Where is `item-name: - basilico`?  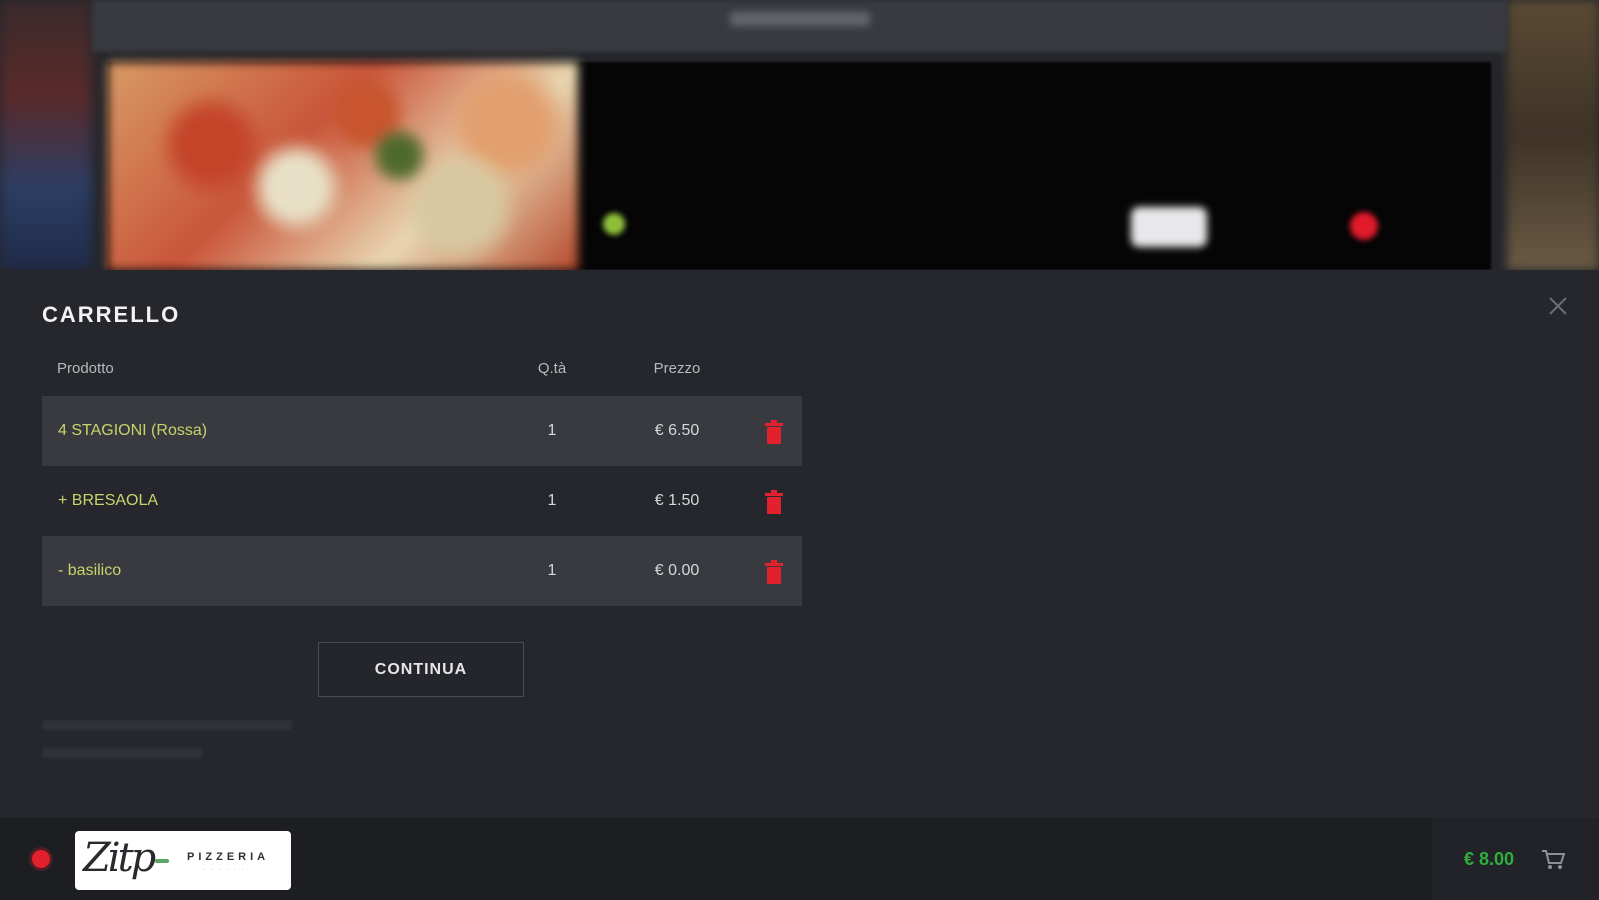
item-name: - basilico is located at coordinates (90, 570).